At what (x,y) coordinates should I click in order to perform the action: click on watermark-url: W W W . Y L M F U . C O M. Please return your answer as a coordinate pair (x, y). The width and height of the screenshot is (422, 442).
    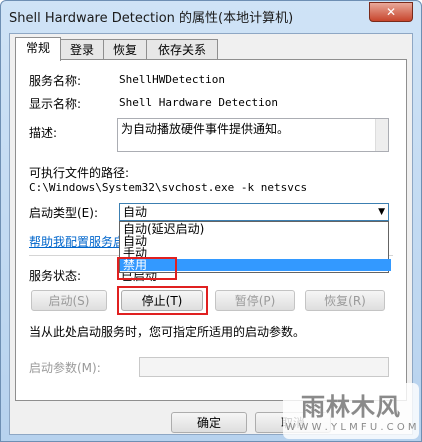
    Looking at the image, I should click on (351, 427).